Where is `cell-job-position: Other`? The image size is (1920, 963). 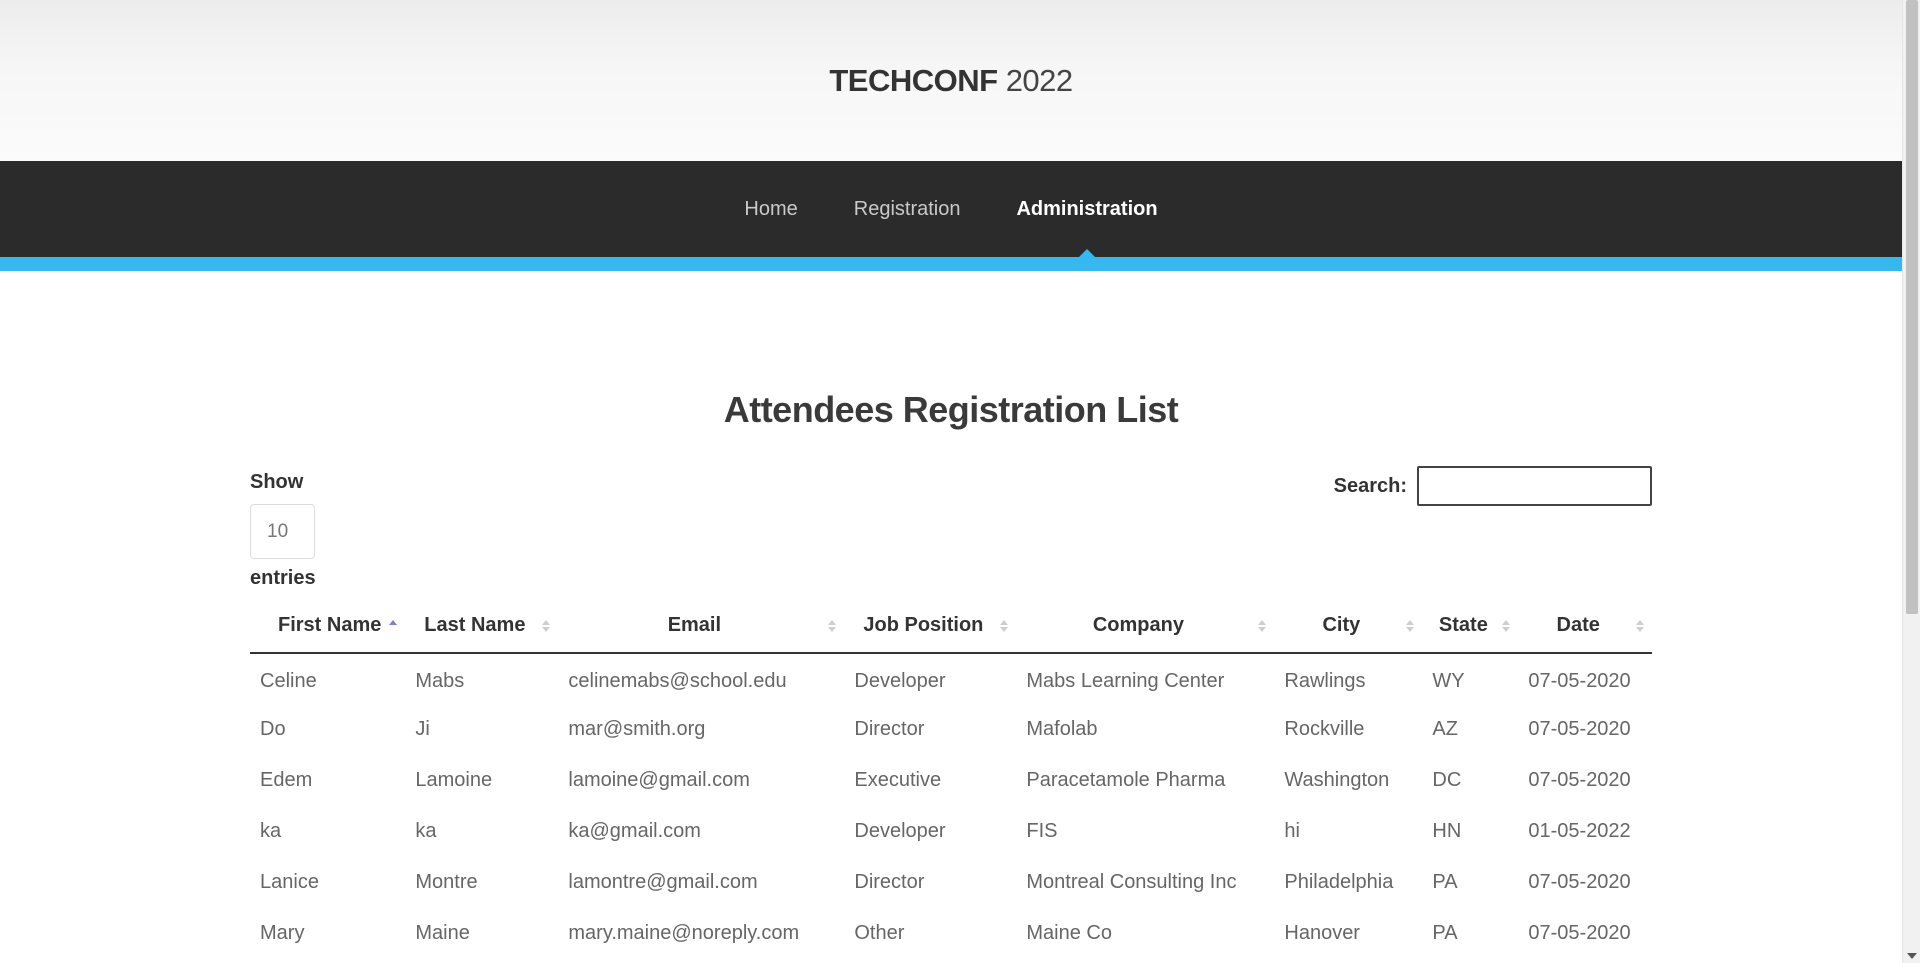
cell-job-position: Other is located at coordinates (879, 933).